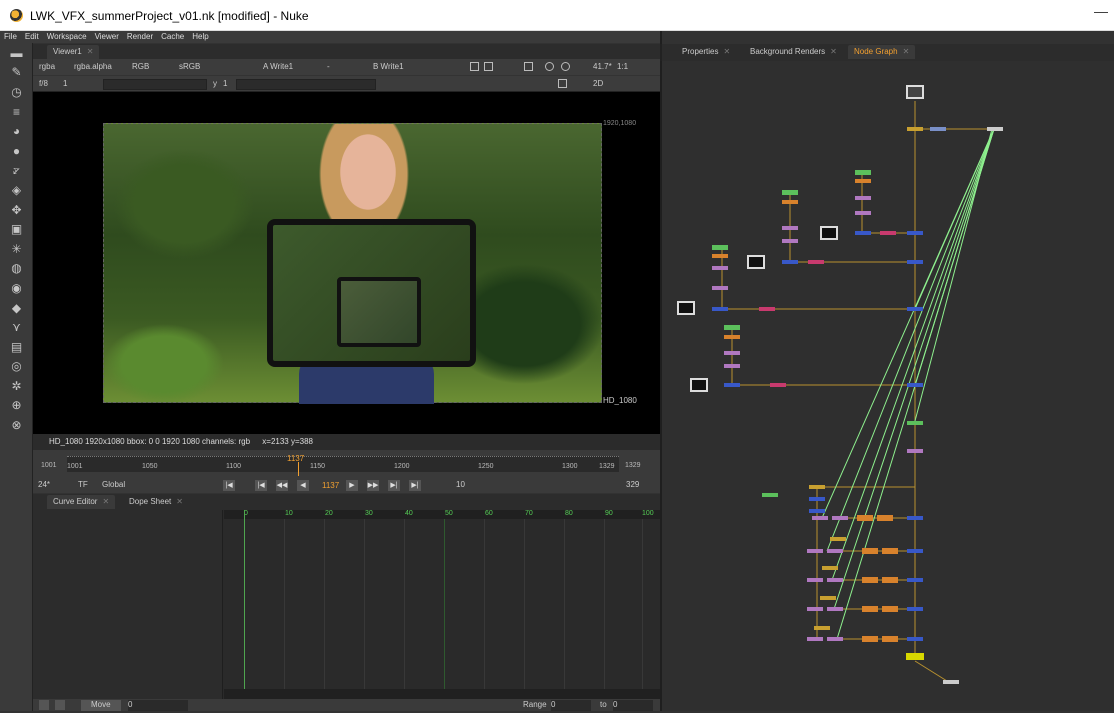 The width and height of the screenshot is (1114, 713). What do you see at coordinates (16, 249) in the screenshot?
I see `particles-tool-icon: ✳` at bounding box center [16, 249].